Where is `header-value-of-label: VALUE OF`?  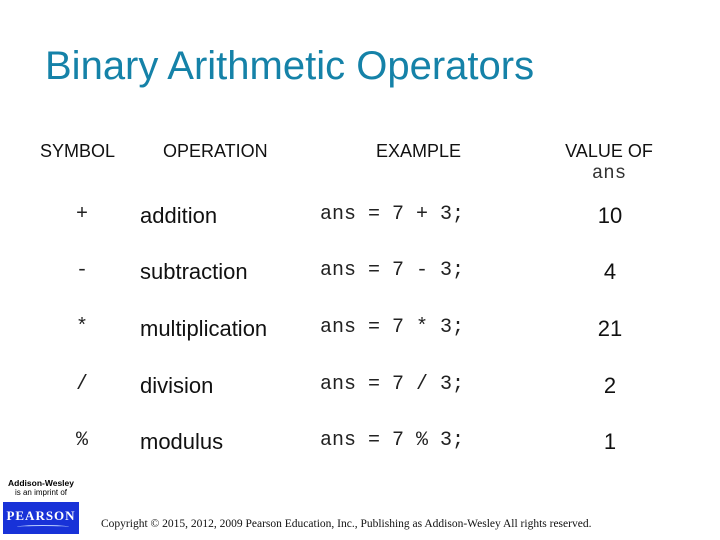
header-value-of-label: VALUE OF is located at coordinates (609, 151).